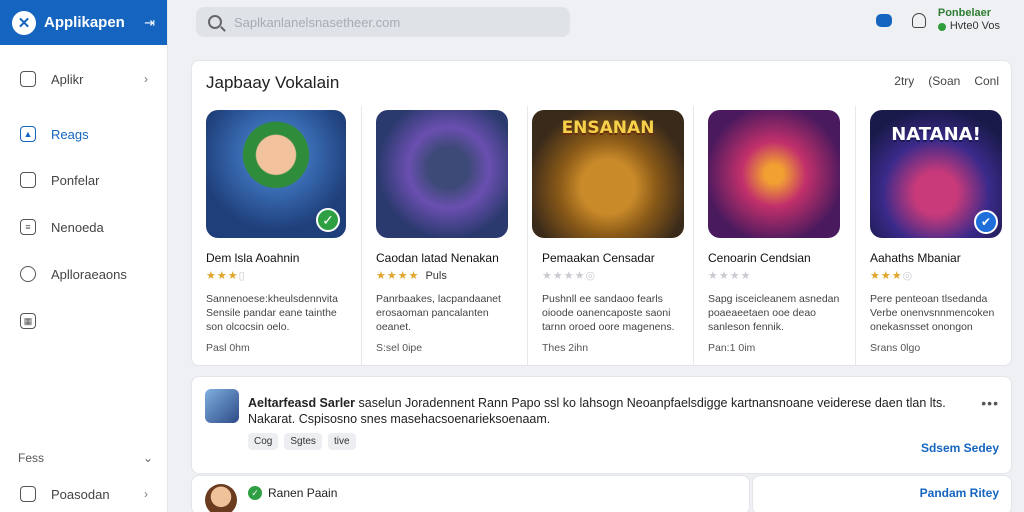 This screenshot has width=1024, height=512. Describe the element at coordinates (959, 493) in the screenshot. I see `action-link: Pandam Ritey` at that location.